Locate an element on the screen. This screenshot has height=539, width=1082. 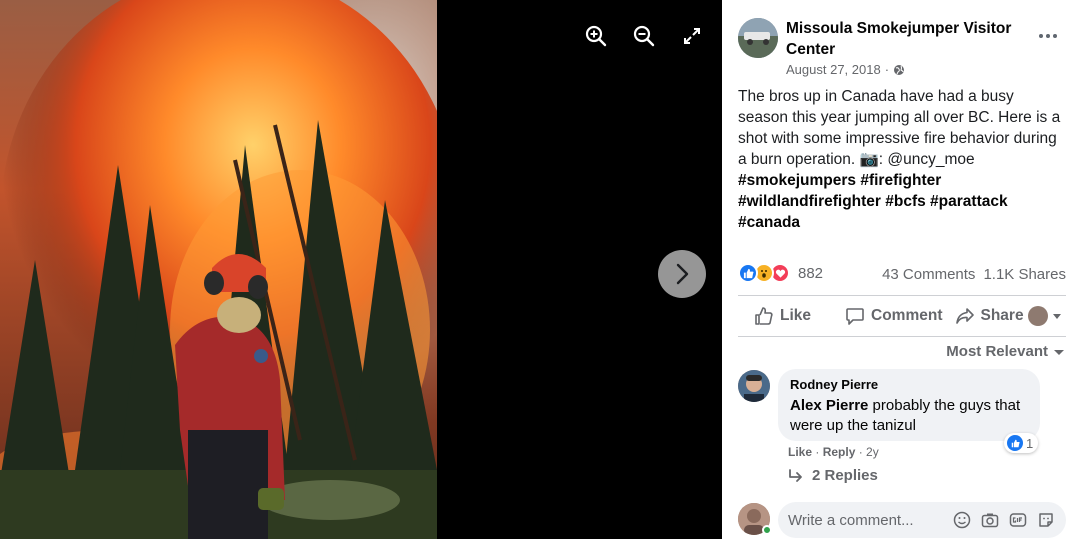
photo-button is located at coordinates (990, 520).